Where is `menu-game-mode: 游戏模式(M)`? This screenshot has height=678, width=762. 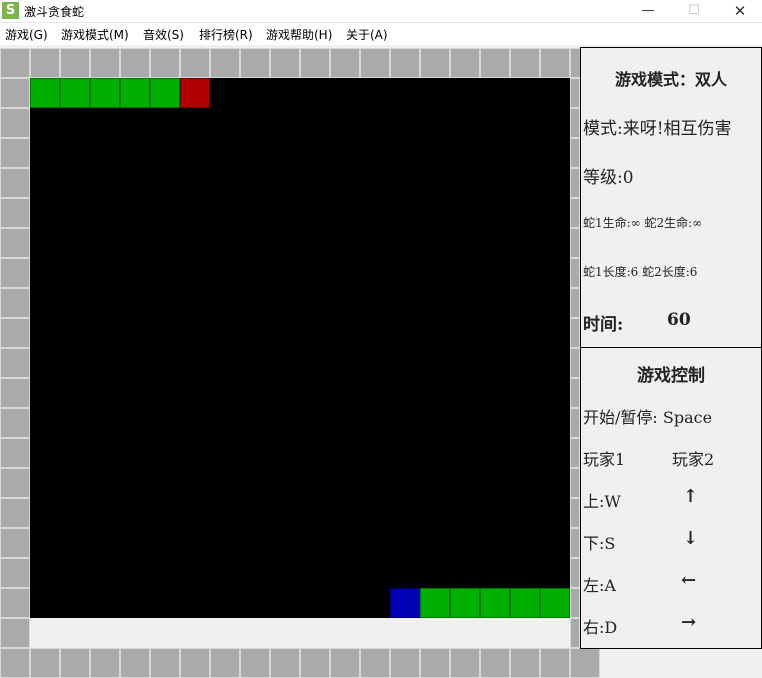
menu-game-mode: 游戏模式(M) is located at coordinates (95, 34).